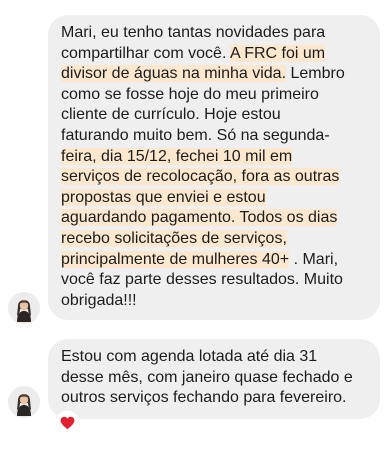 This screenshot has height=450, width=390. I want to click on message-line: recebo solicitações de serviços,, so click(214, 239).